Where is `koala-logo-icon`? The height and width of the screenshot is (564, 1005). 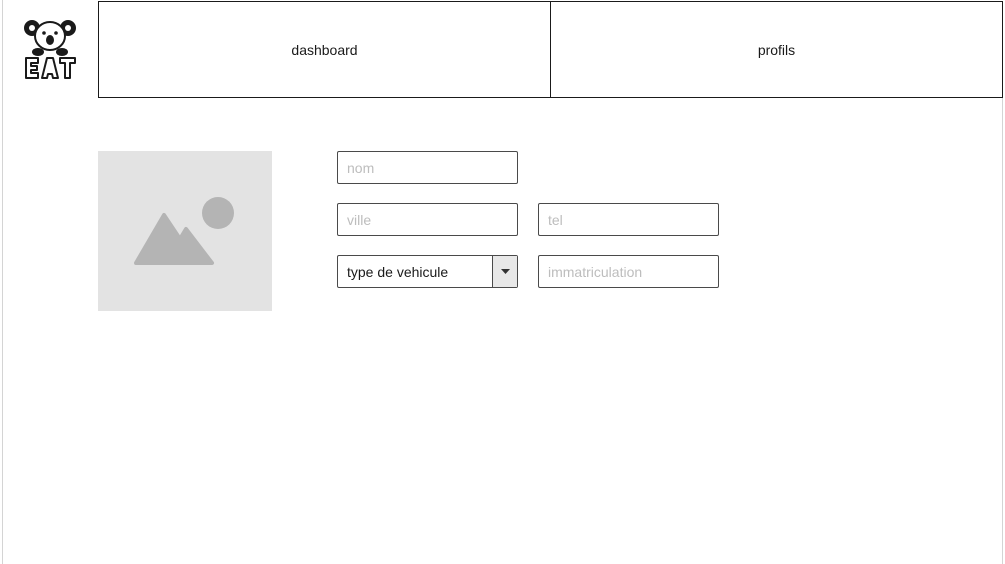 koala-logo-icon is located at coordinates (50, 49).